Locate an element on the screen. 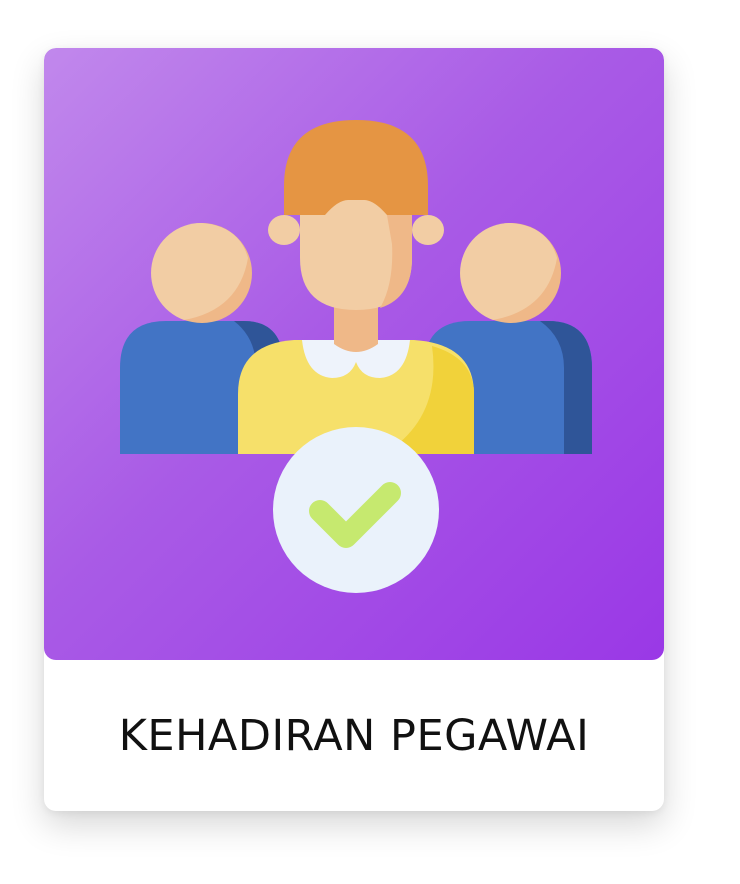  tile-label: KEHADIRAN PEGAWAI is located at coordinates (354, 735).